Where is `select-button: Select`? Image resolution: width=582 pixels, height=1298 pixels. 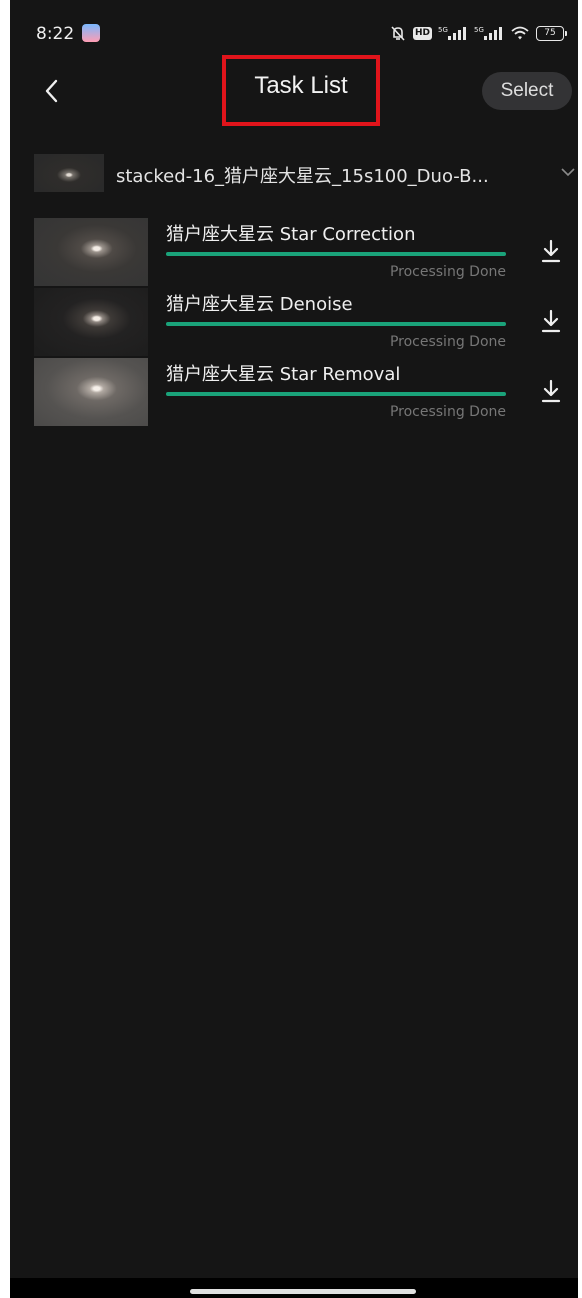 select-button: Select is located at coordinates (527, 91).